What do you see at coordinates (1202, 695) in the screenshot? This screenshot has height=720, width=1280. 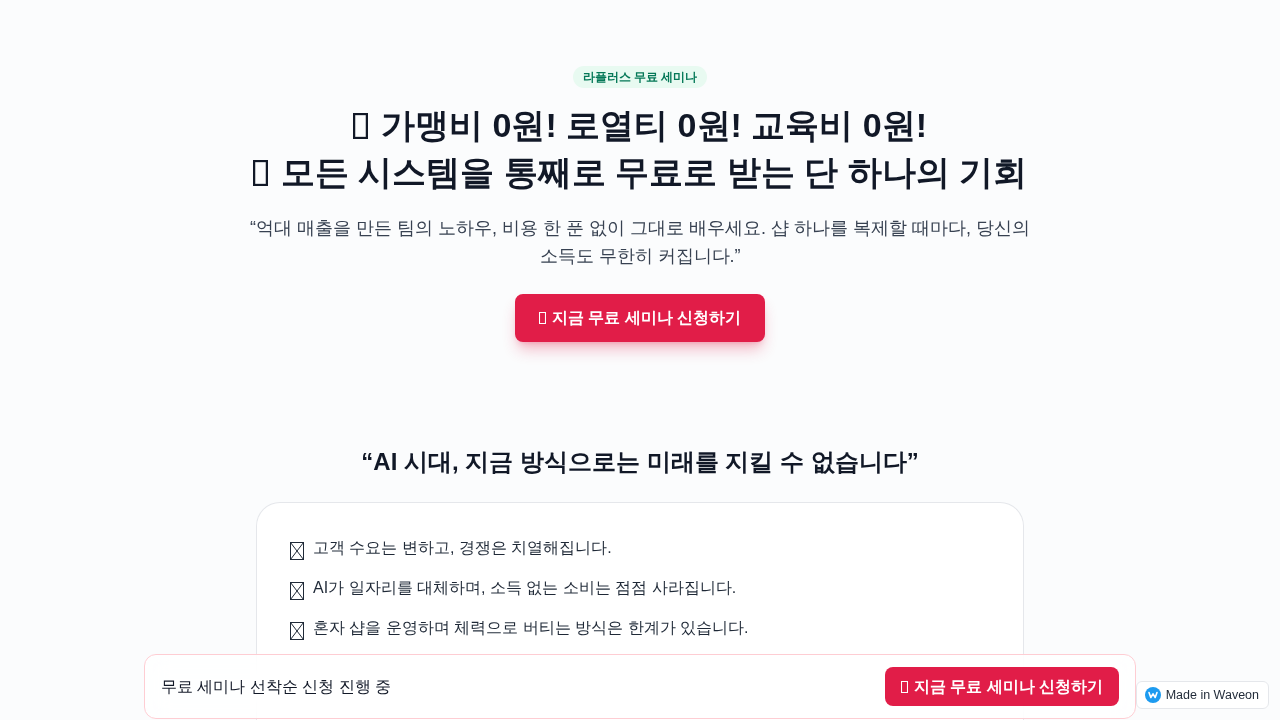 I see `made-in-link: Made in Waveon` at bounding box center [1202, 695].